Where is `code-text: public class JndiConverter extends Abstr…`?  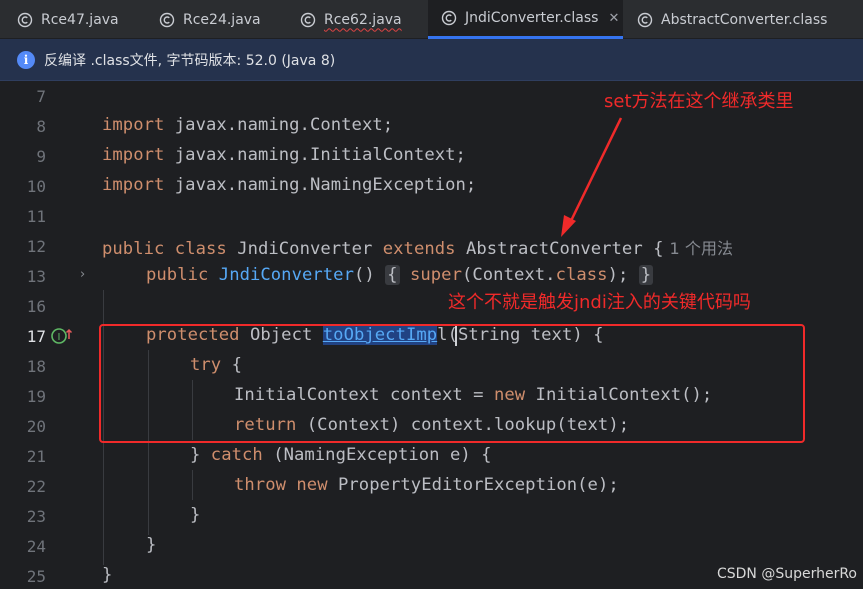 code-text: public class JndiConverter extends Abstr… is located at coordinates (418, 249).